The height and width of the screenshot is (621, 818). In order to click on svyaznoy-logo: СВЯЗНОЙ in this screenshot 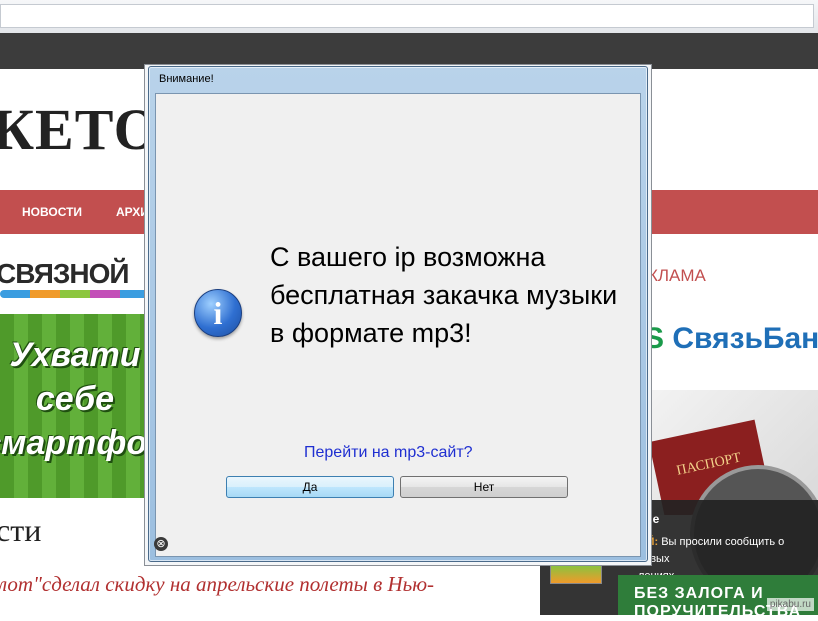, I will do `click(65, 274)`.